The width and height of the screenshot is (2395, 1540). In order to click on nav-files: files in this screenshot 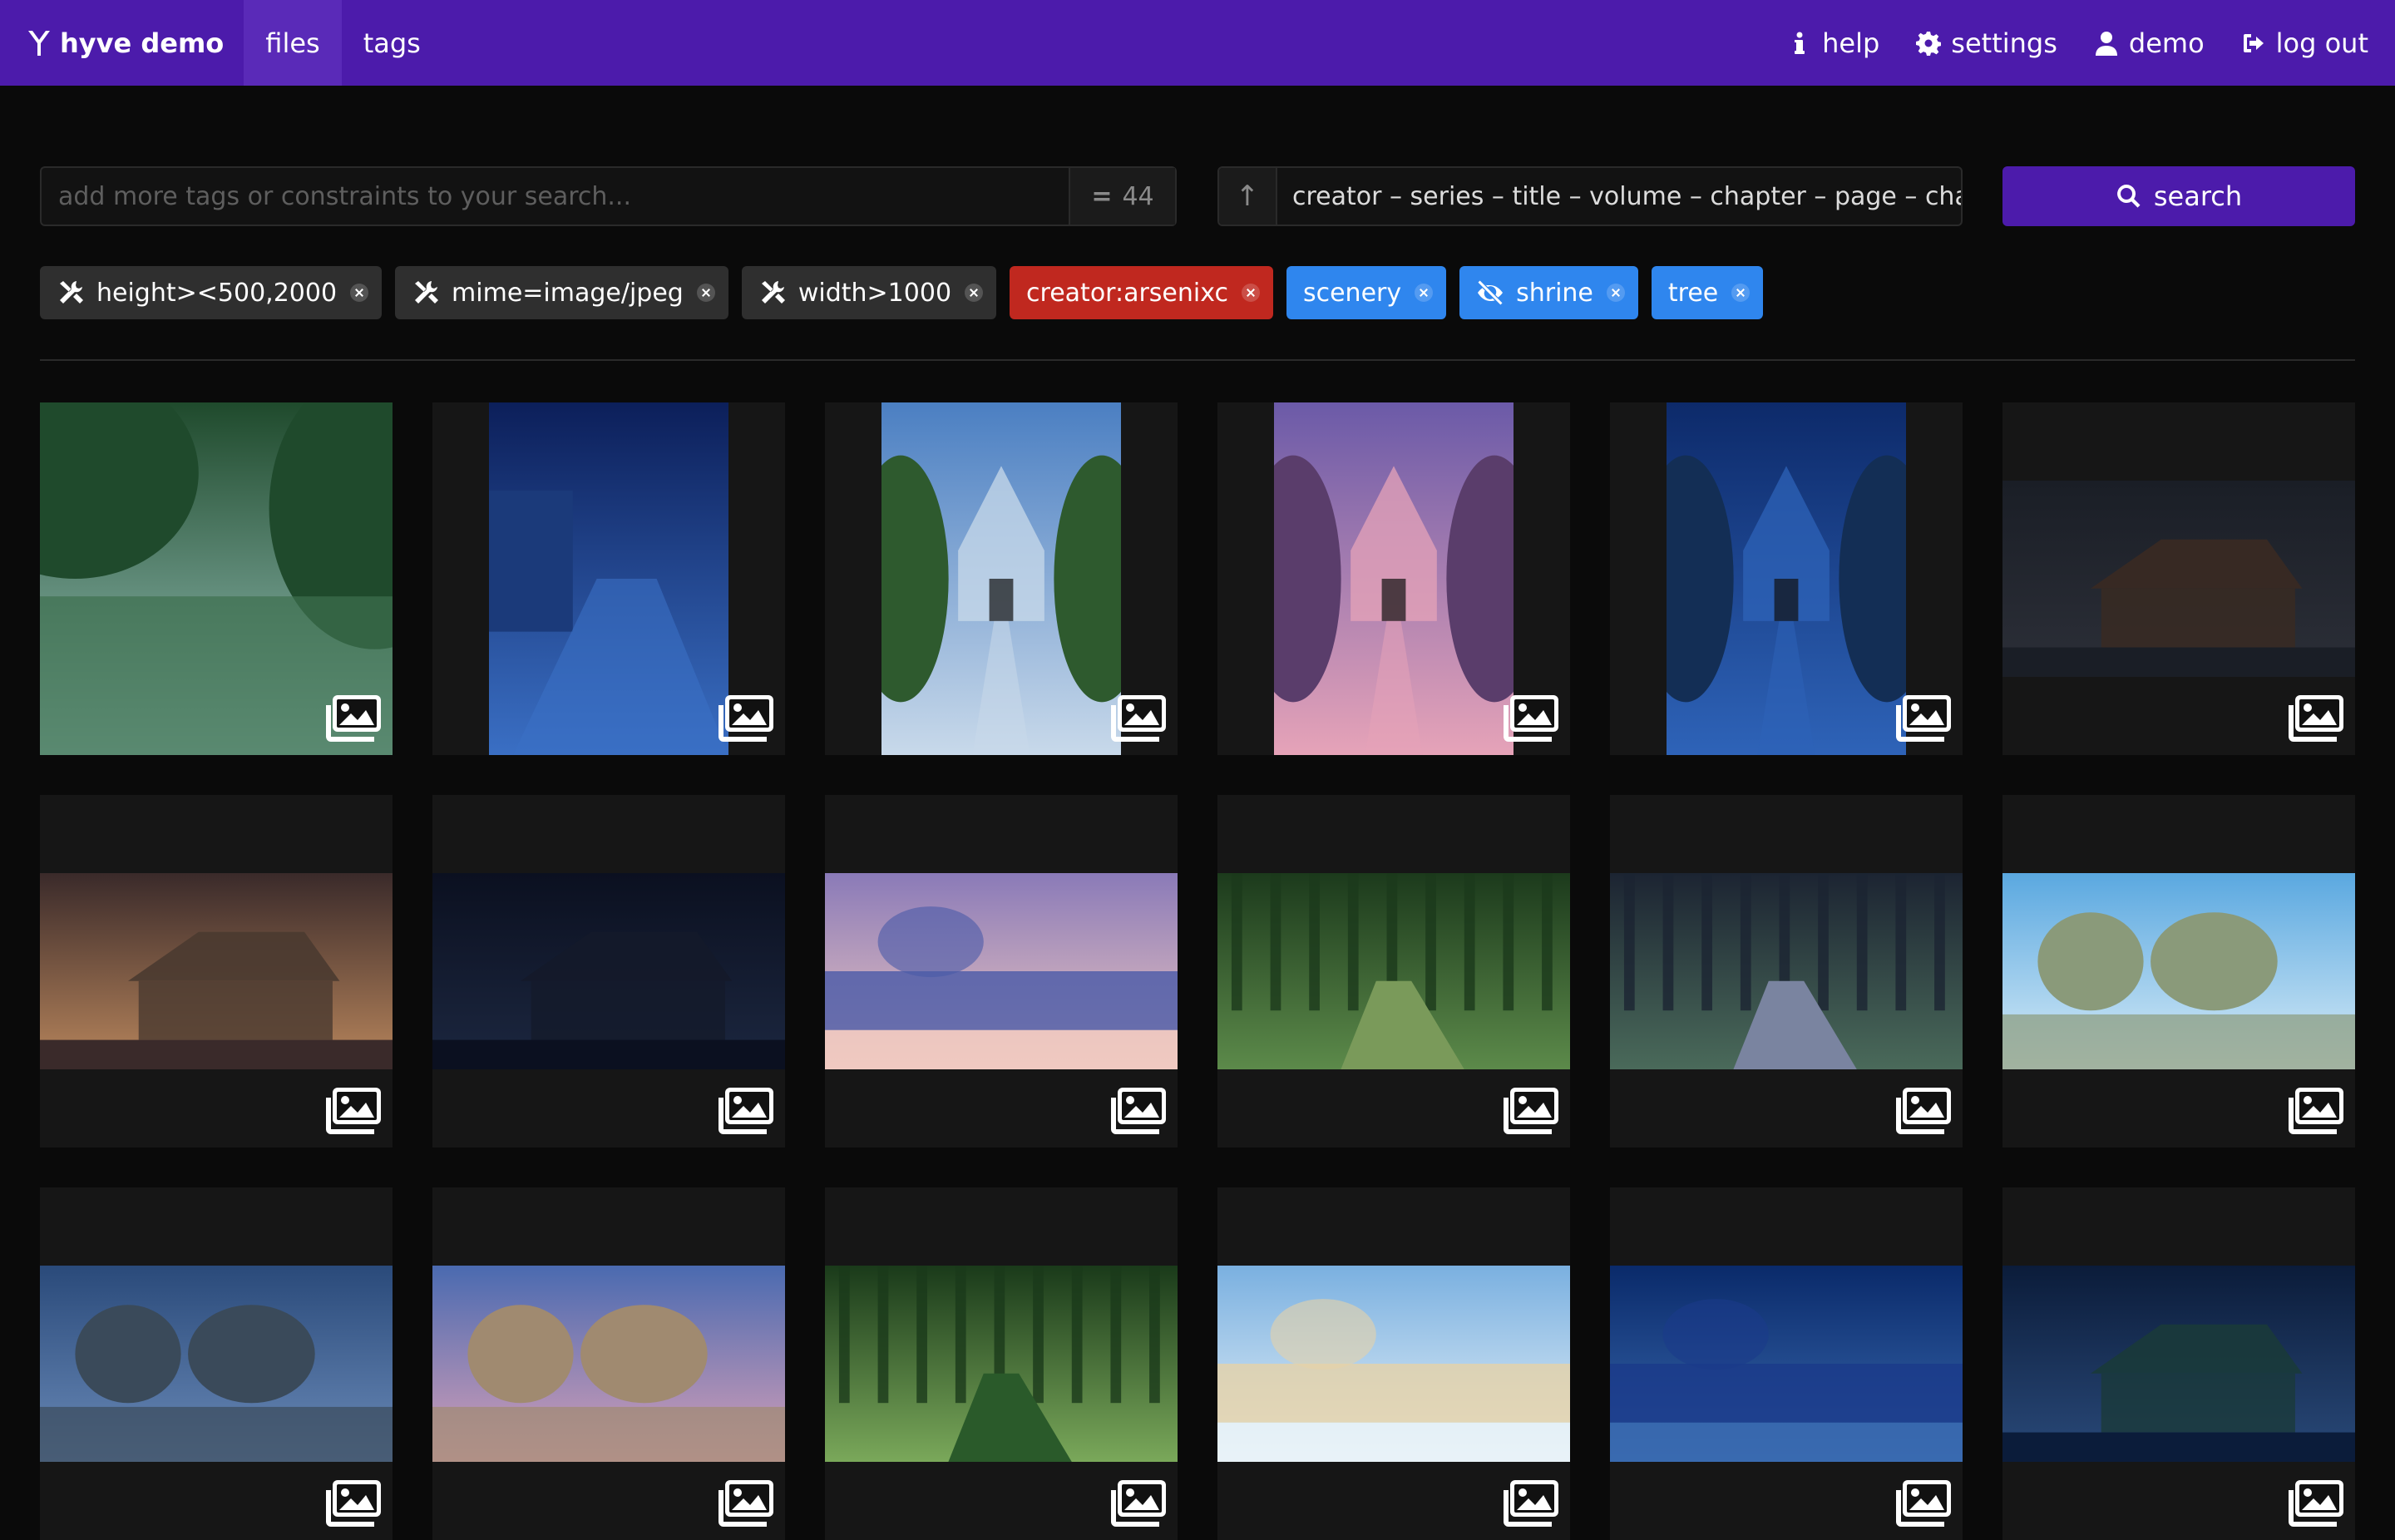, I will do `click(293, 43)`.